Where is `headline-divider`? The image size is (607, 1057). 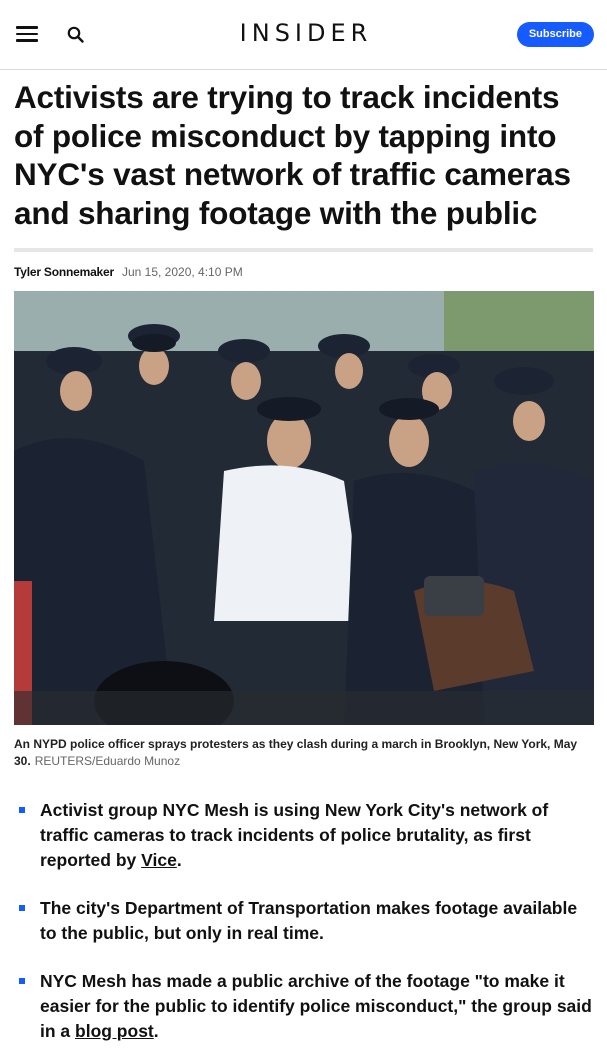
headline-divider is located at coordinates (303, 250).